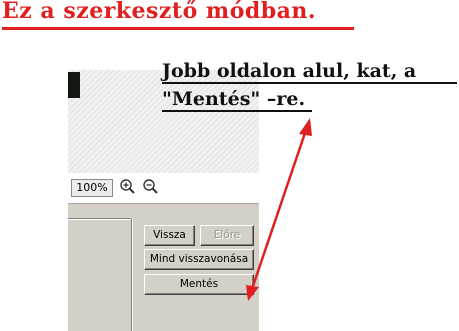 This screenshot has height=331, width=459. What do you see at coordinates (178, 28) in the screenshot?
I see `title-underline` at bounding box center [178, 28].